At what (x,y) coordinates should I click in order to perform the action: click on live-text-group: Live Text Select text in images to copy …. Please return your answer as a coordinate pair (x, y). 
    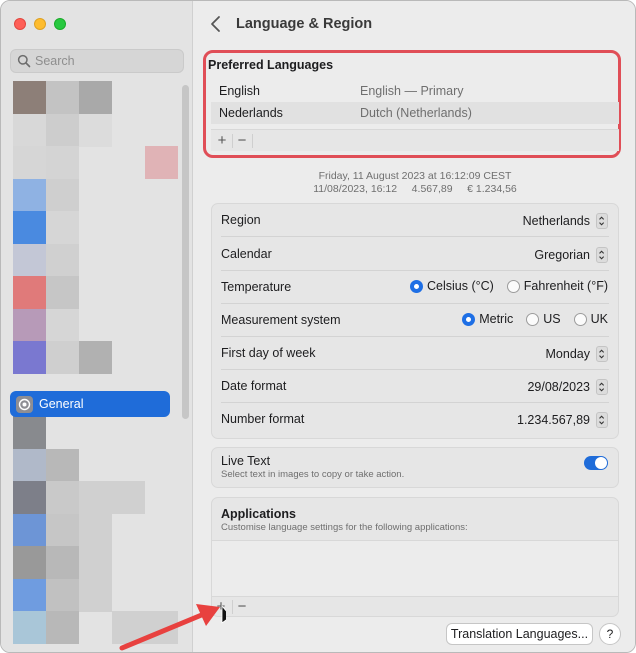
    Looking at the image, I should click on (415, 467).